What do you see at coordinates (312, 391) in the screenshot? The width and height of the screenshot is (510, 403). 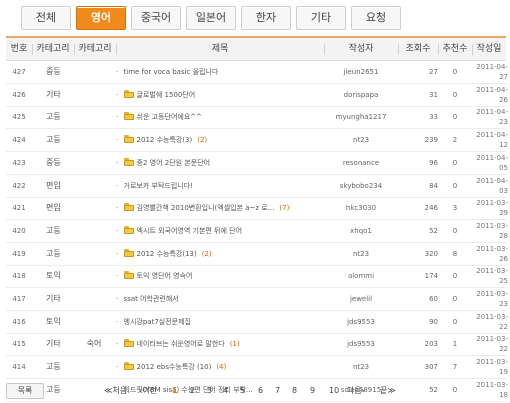 I see `page-link-9: 9` at bounding box center [312, 391].